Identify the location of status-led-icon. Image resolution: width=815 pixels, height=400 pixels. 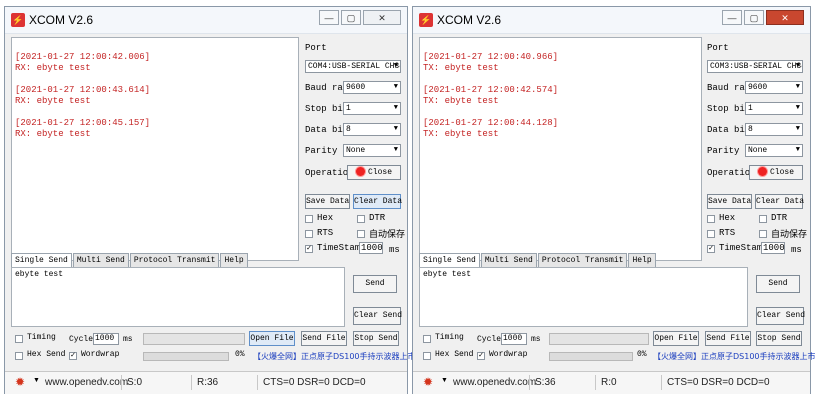
(762, 172).